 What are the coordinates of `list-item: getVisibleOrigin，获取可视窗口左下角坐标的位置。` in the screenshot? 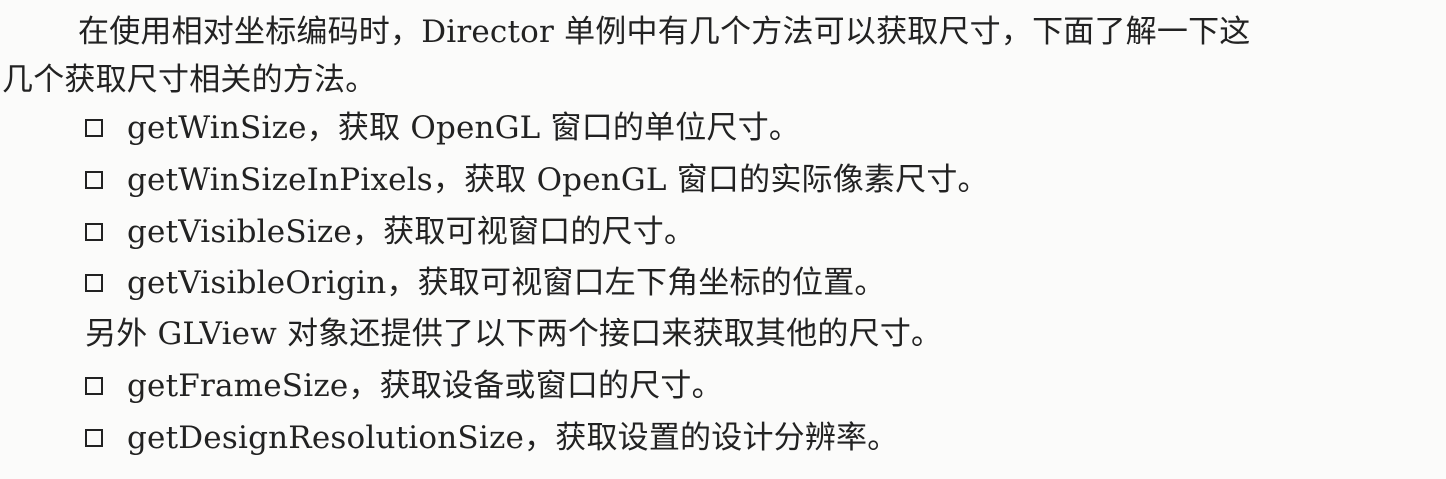 It's located at (485, 283).